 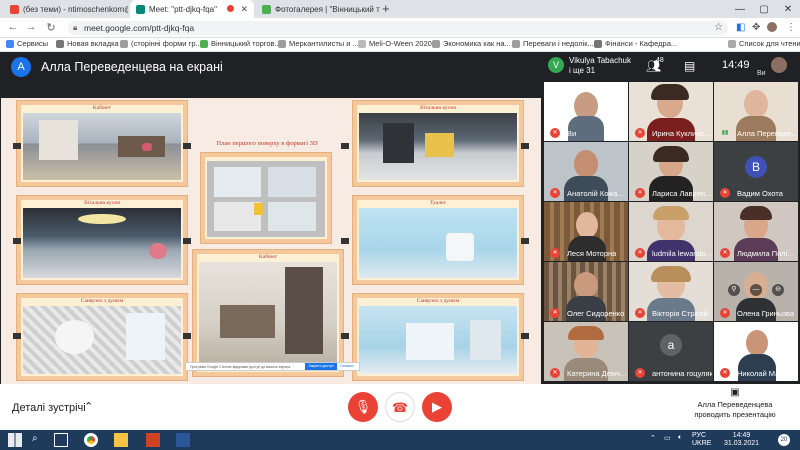 I want to click on extension-icon: ◧, so click(x=740, y=27).